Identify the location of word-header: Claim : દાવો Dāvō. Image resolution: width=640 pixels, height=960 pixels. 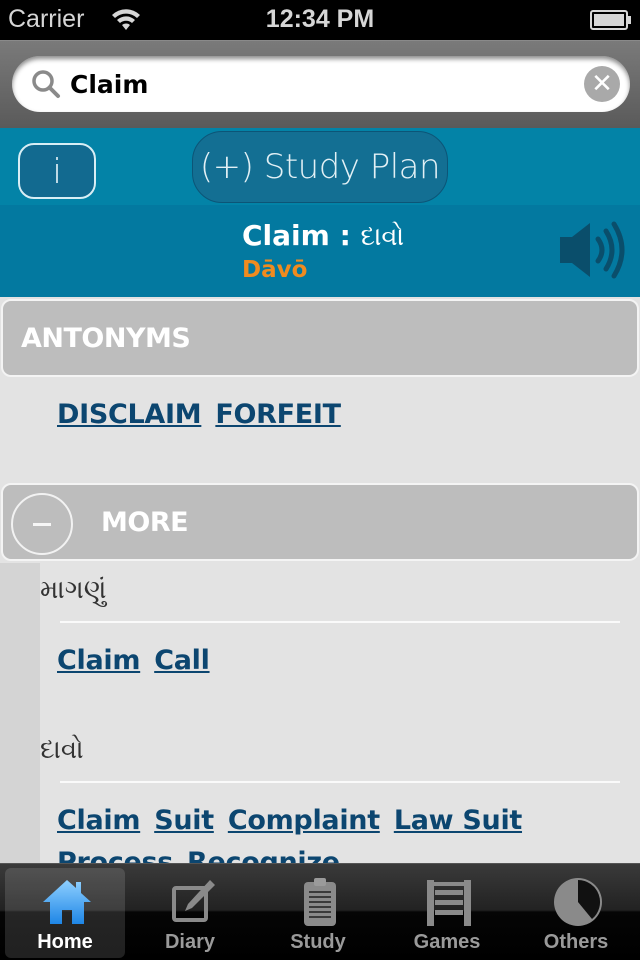
(320, 251).